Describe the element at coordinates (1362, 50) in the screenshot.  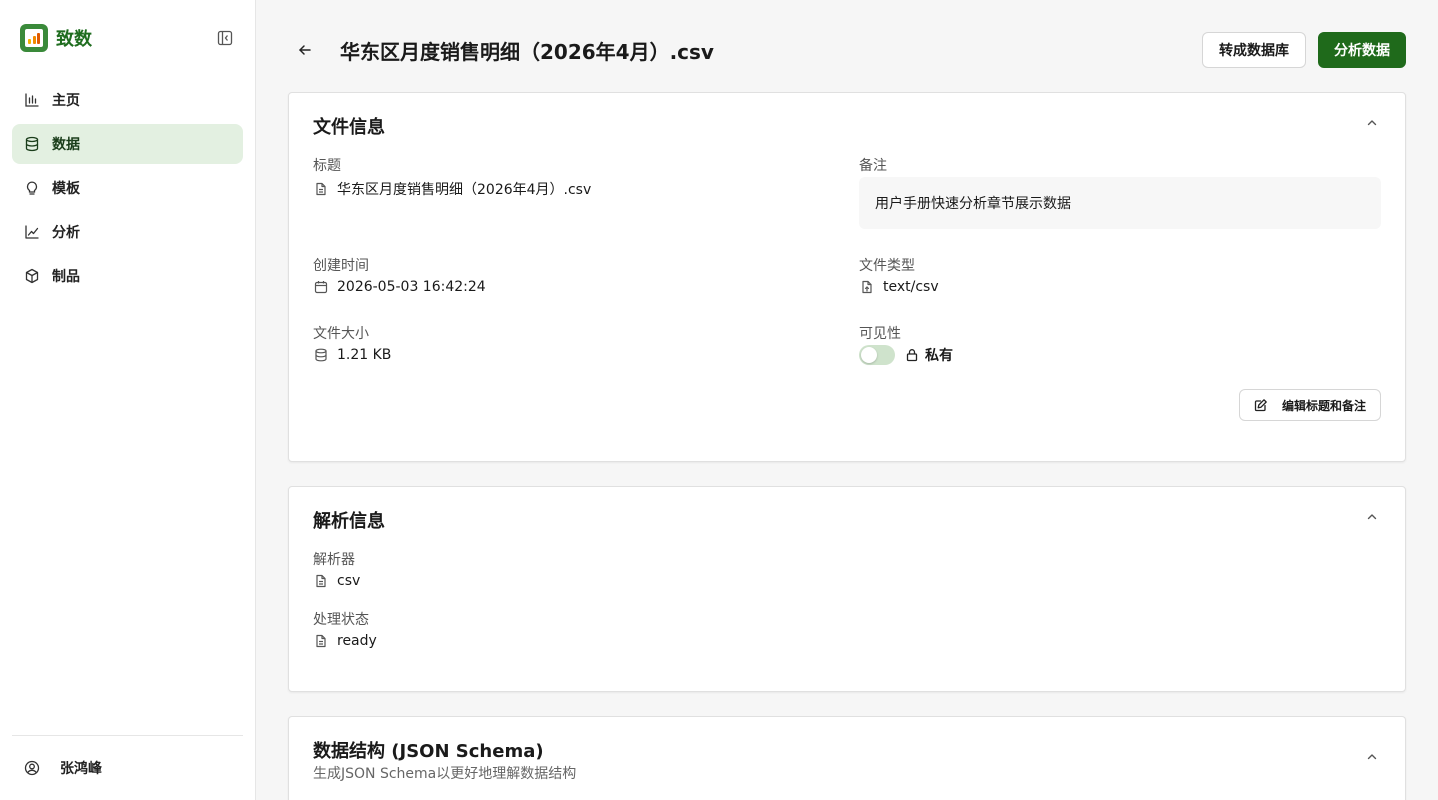
I see `analyze-data-button: 分析数据` at that location.